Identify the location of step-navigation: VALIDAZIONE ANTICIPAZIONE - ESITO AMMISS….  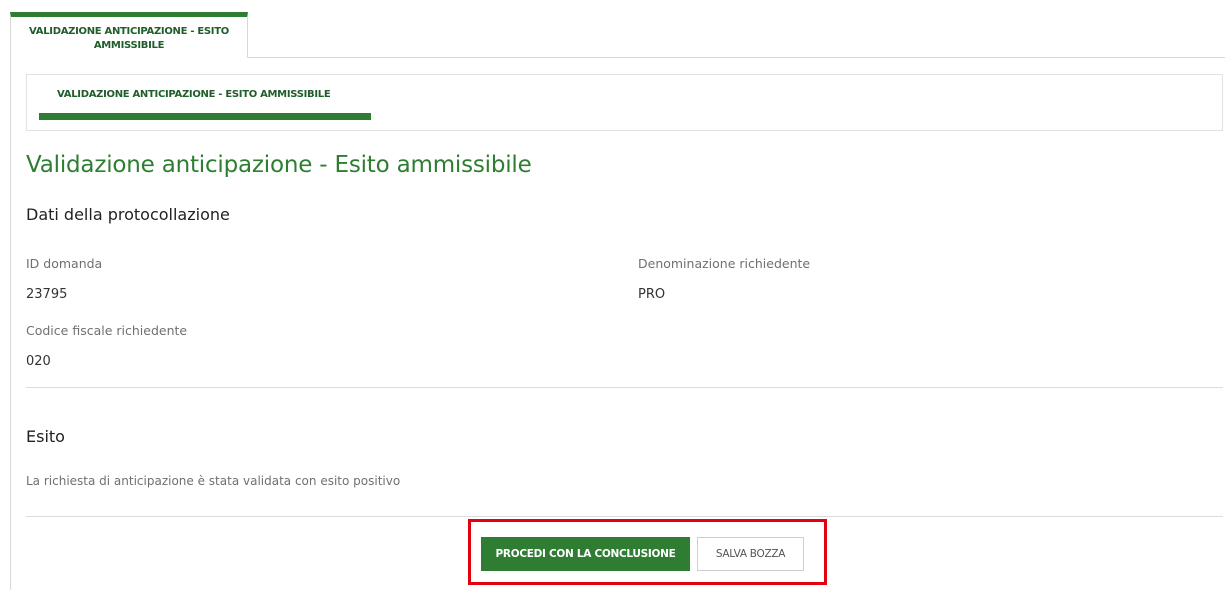
(624, 102).